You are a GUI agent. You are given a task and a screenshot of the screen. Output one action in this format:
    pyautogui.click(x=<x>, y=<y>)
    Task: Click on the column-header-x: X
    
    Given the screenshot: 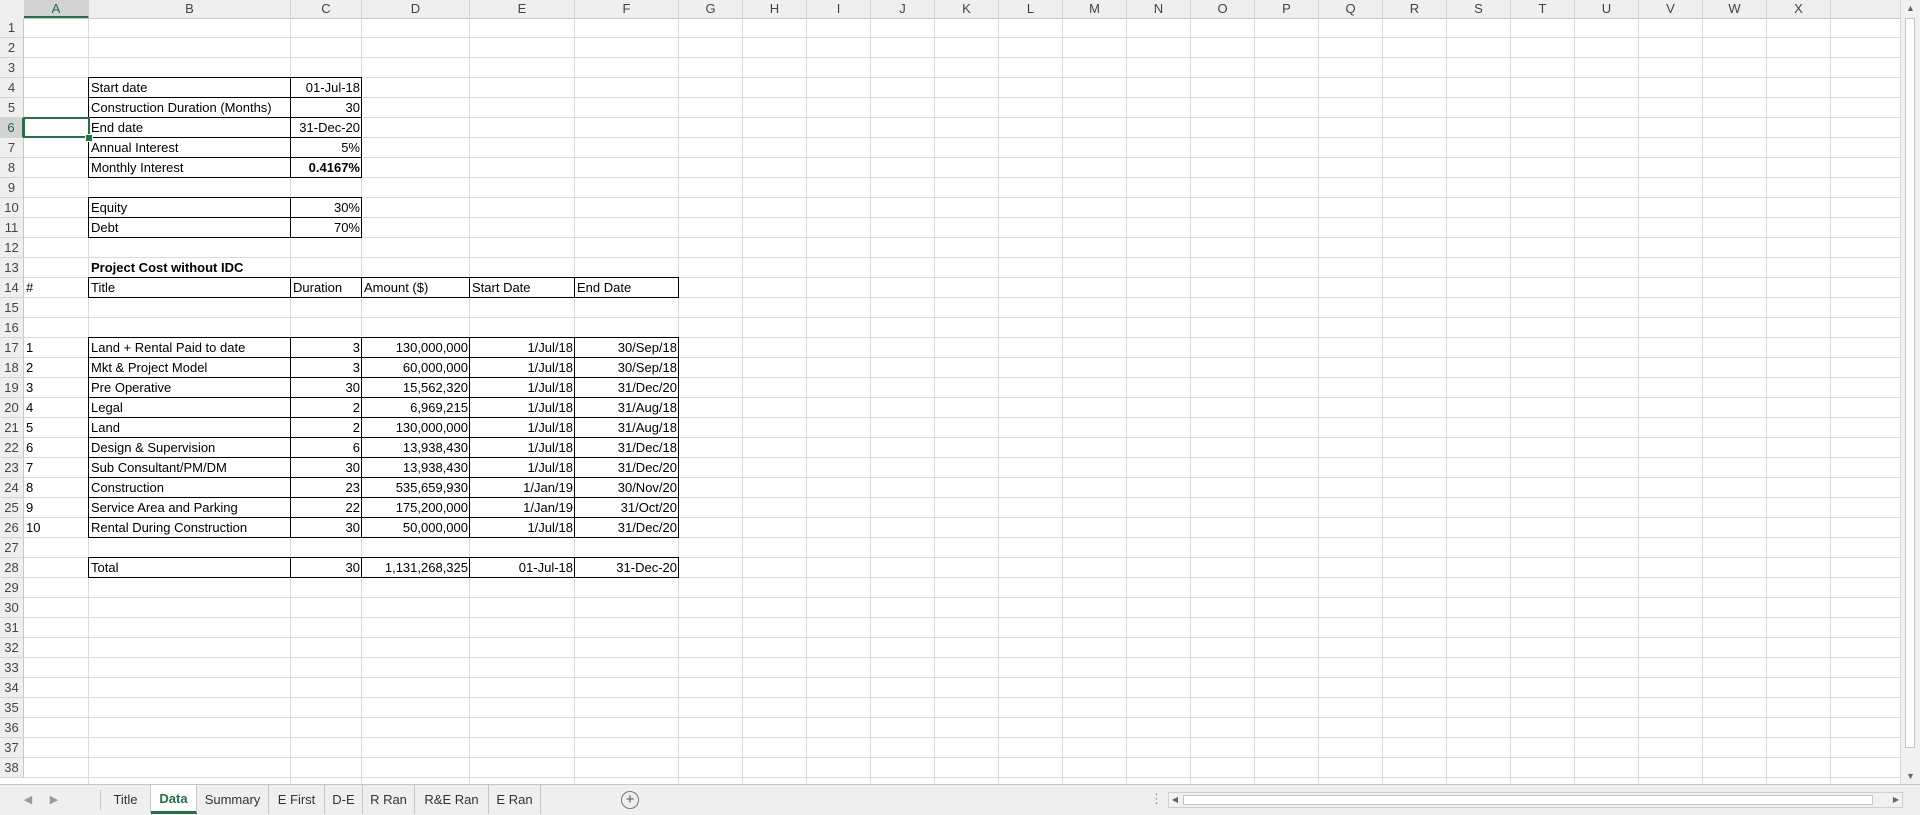 What is the action you would take?
    pyautogui.click(x=1799, y=9)
    